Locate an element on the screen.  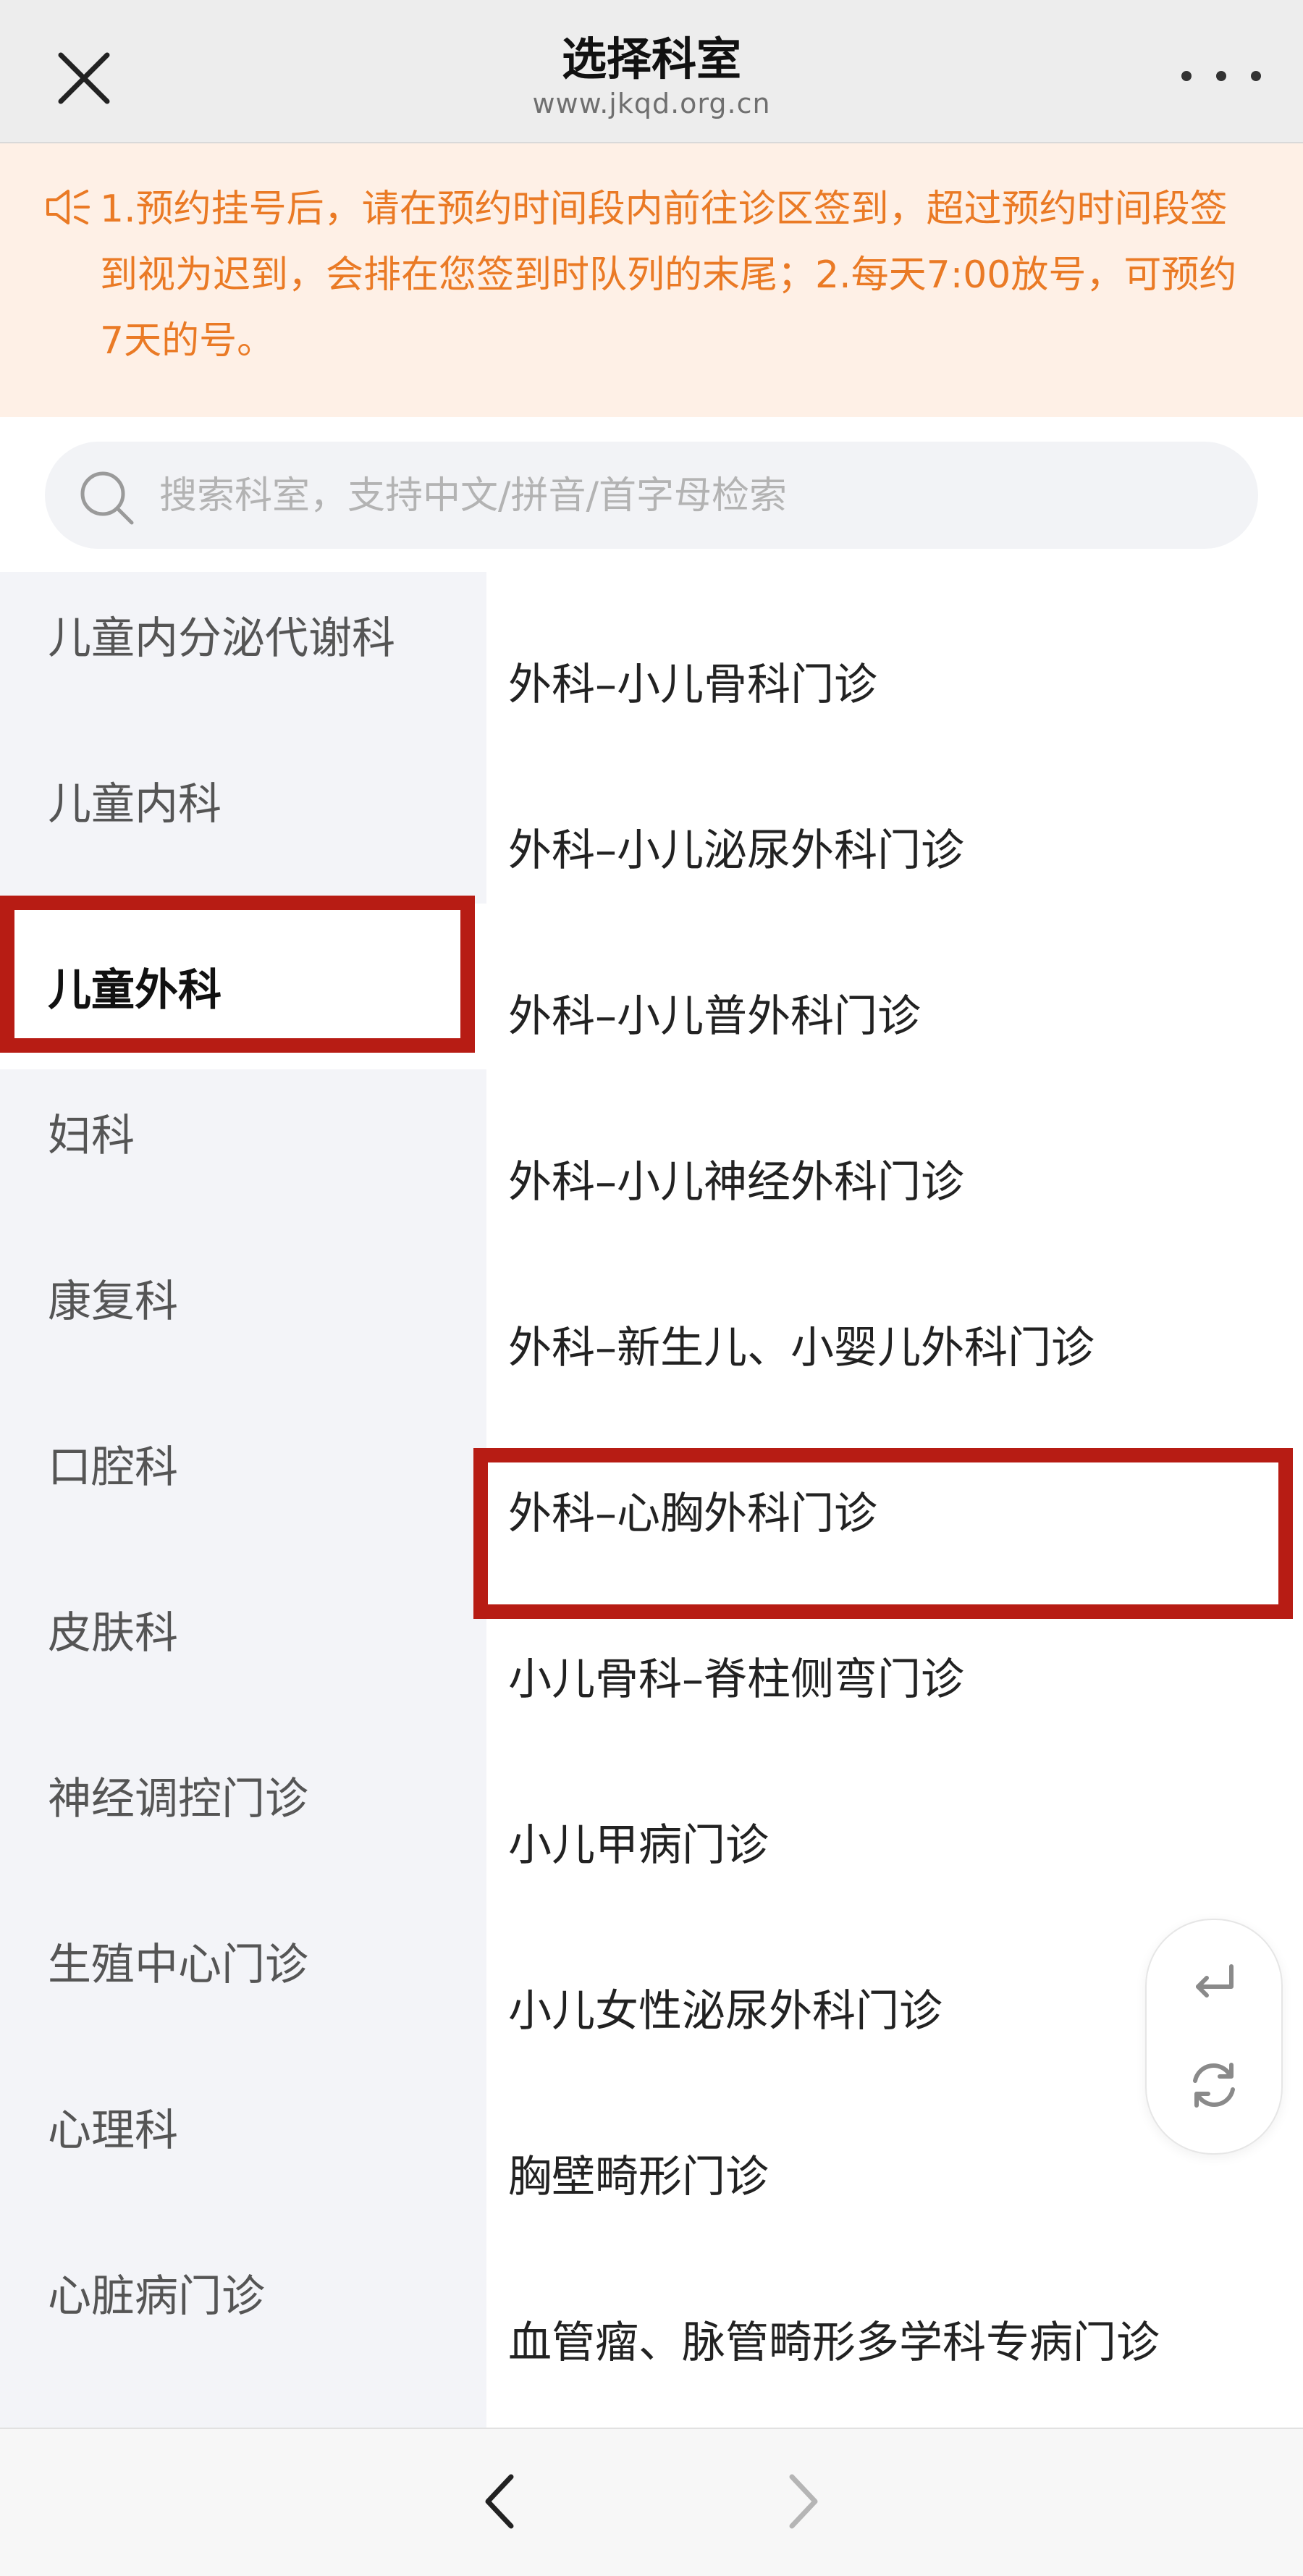
search-bar is located at coordinates (651, 496).